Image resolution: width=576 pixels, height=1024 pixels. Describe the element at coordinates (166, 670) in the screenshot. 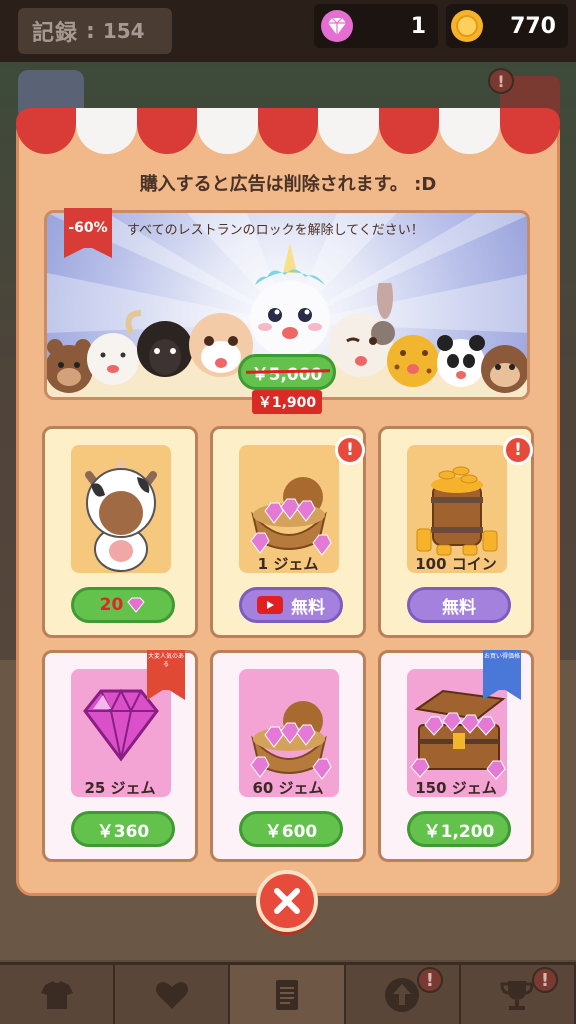

I see `ribbon-text: 大変人気のある` at that location.